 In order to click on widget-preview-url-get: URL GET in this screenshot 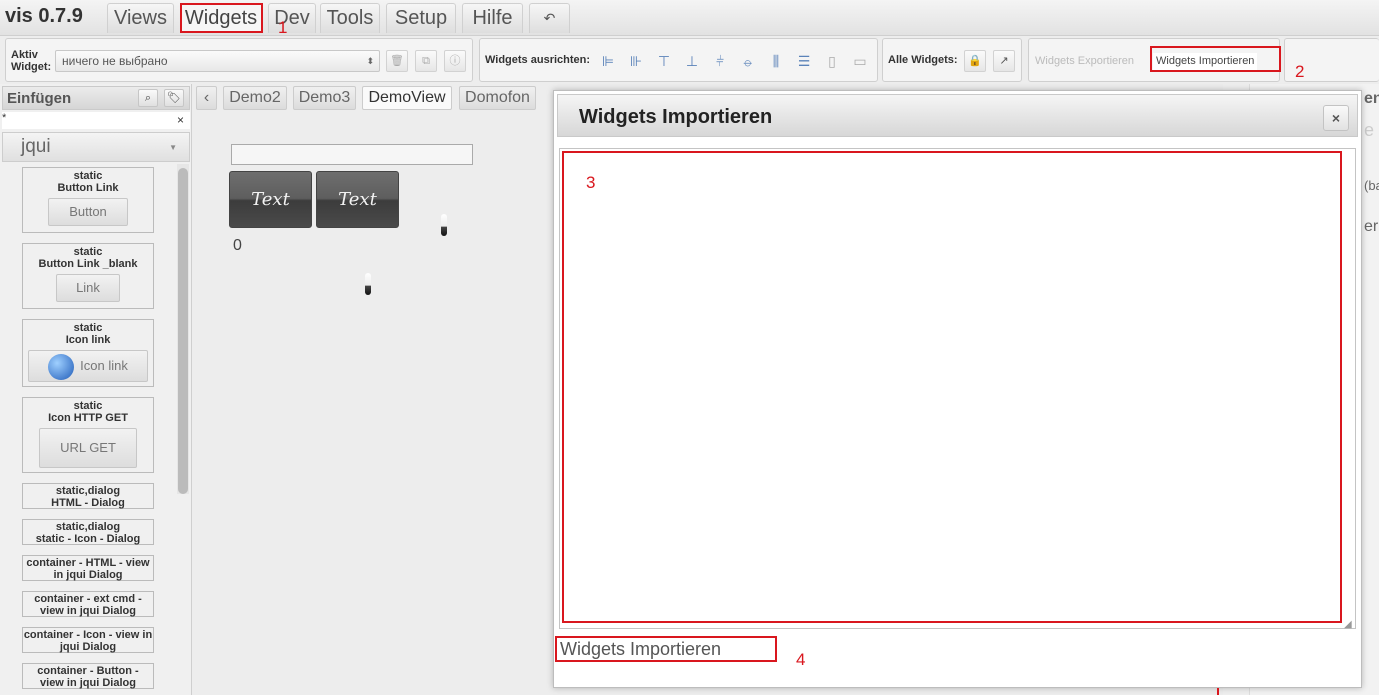, I will do `click(88, 448)`.